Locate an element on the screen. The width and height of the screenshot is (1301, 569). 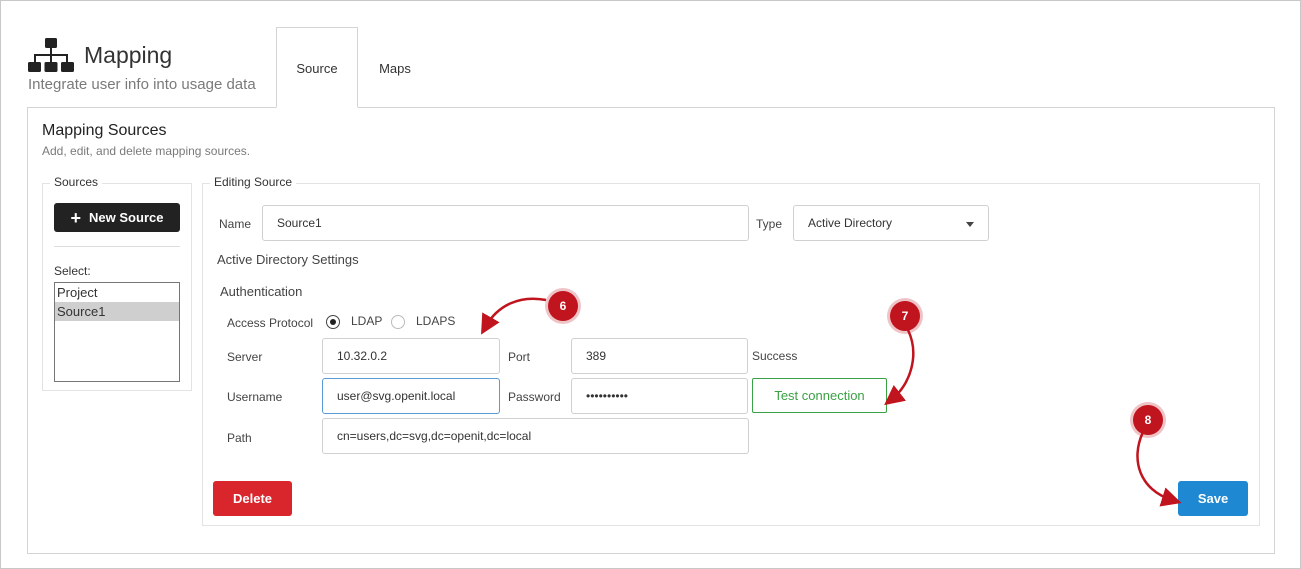
port-input: 389 is located at coordinates (659, 356).